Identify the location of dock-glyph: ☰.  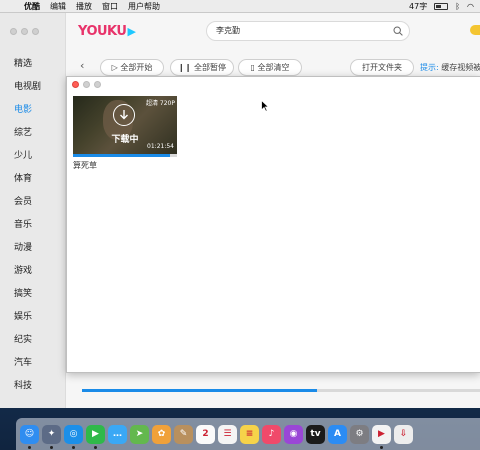
(227, 433).